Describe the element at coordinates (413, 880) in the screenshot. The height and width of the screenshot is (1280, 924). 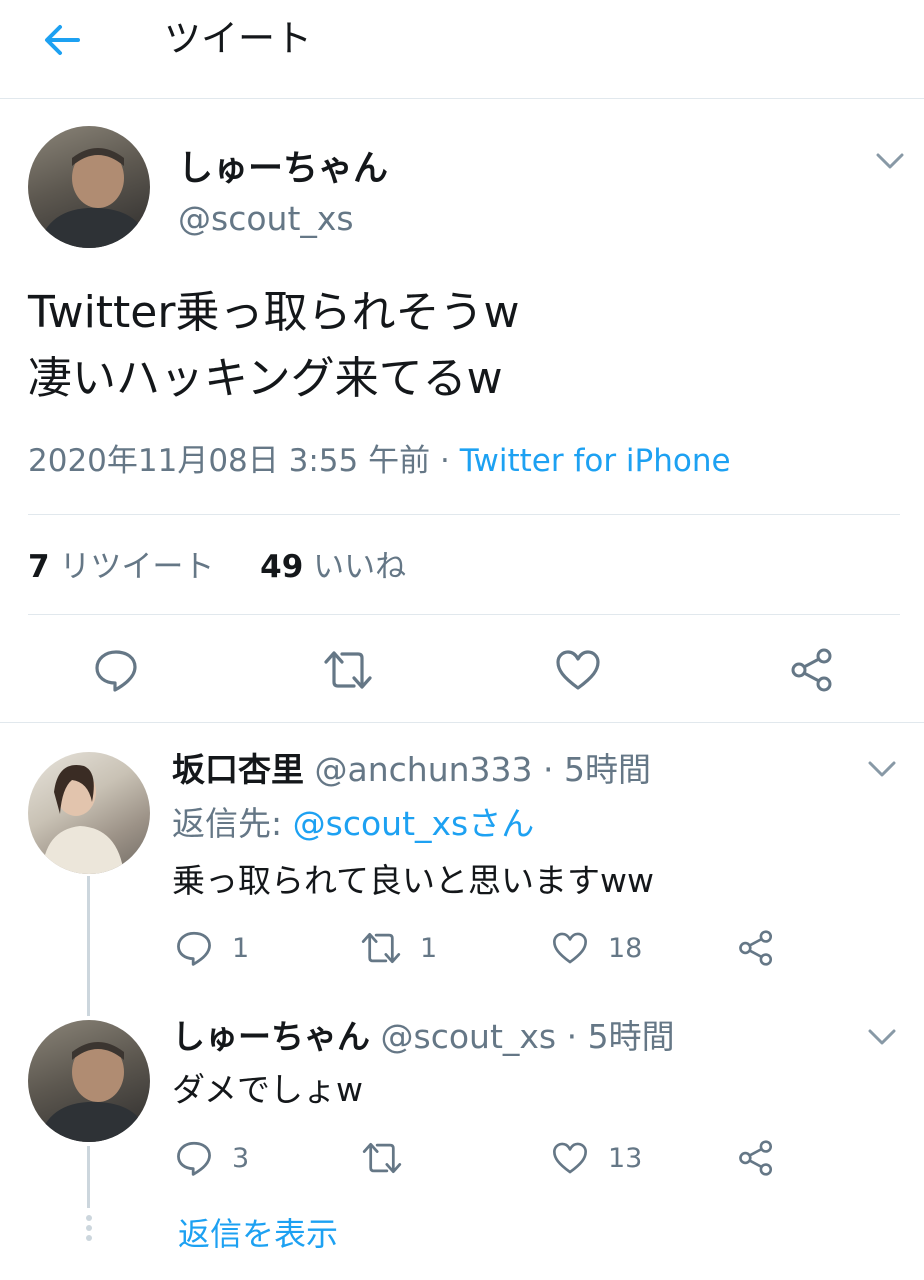
I see `reply-text: 乗っ取られて良いと思いますww` at that location.